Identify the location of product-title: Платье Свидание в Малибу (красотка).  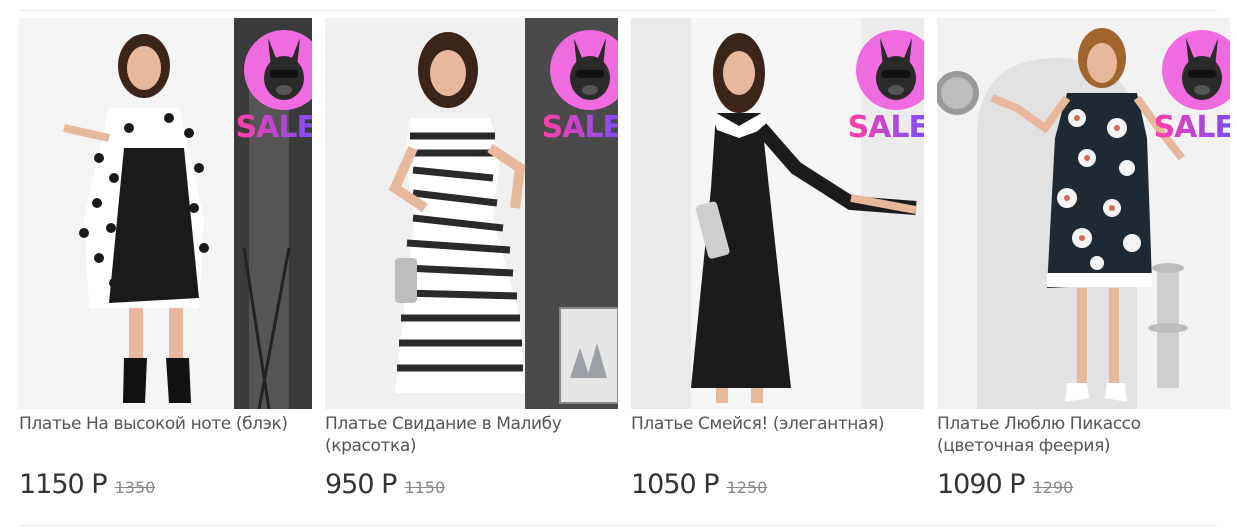
(471, 435).